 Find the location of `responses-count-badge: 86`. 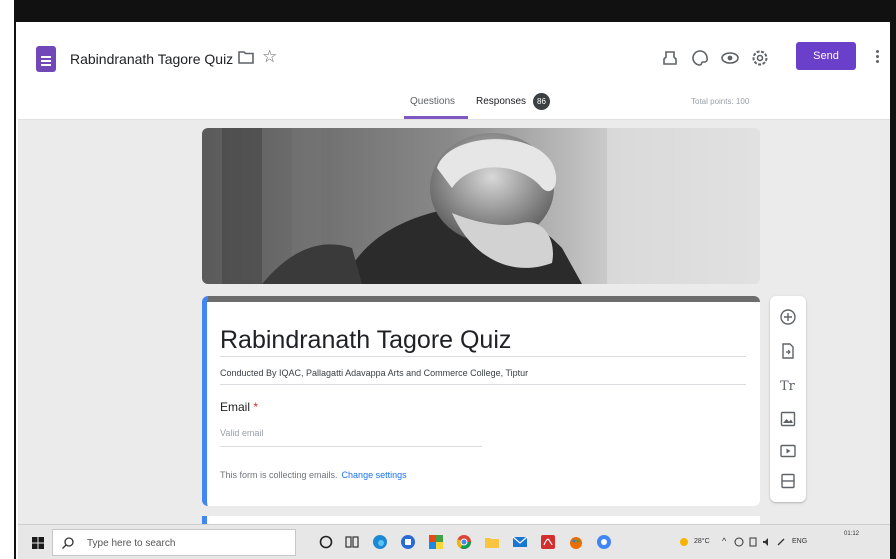

responses-count-badge: 86 is located at coordinates (541, 101).